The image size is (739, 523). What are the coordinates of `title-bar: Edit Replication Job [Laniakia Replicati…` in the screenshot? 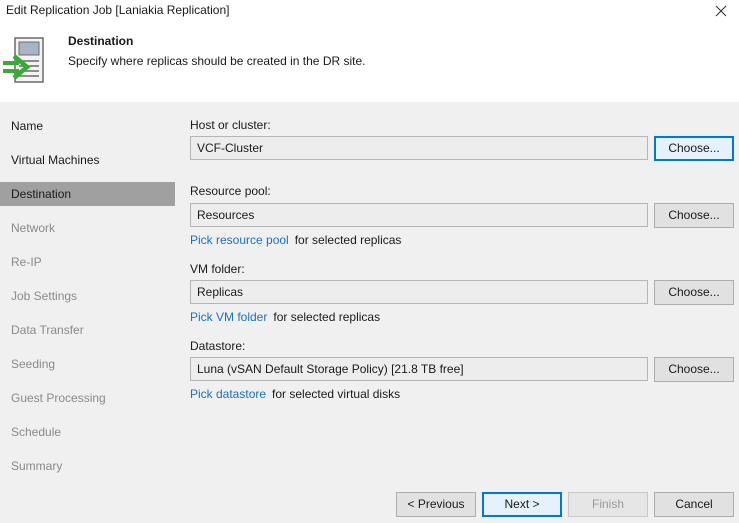 It's located at (369, 11).